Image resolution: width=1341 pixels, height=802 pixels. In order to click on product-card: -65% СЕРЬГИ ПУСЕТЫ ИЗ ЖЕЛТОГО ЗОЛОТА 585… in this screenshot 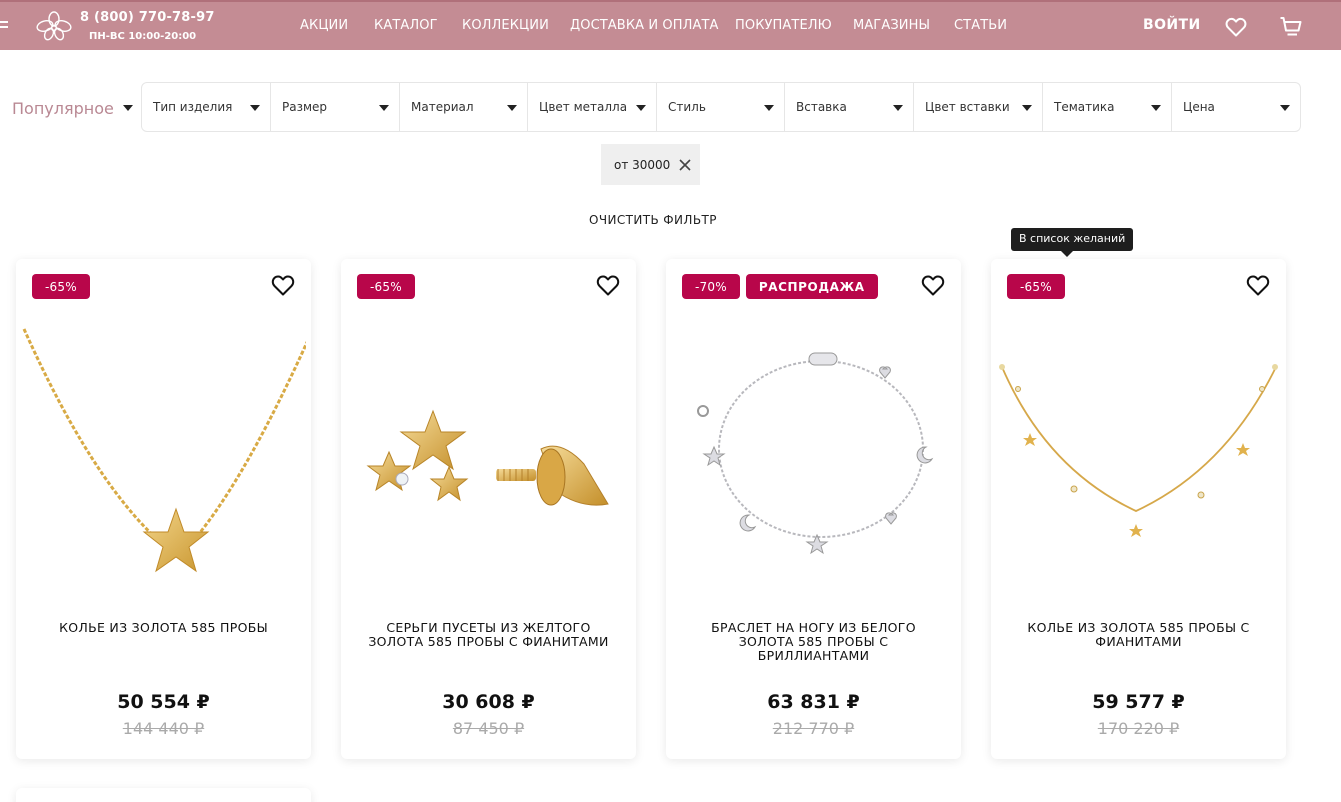, I will do `click(488, 509)`.